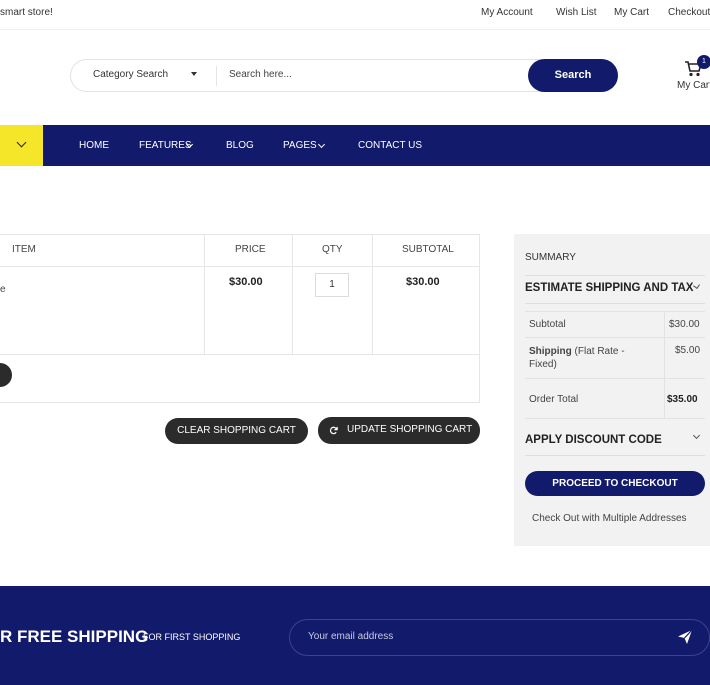 This screenshot has width=710, height=685. Describe the element at coordinates (94, 145) in the screenshot. I see `nav-home: HOME` at that location.